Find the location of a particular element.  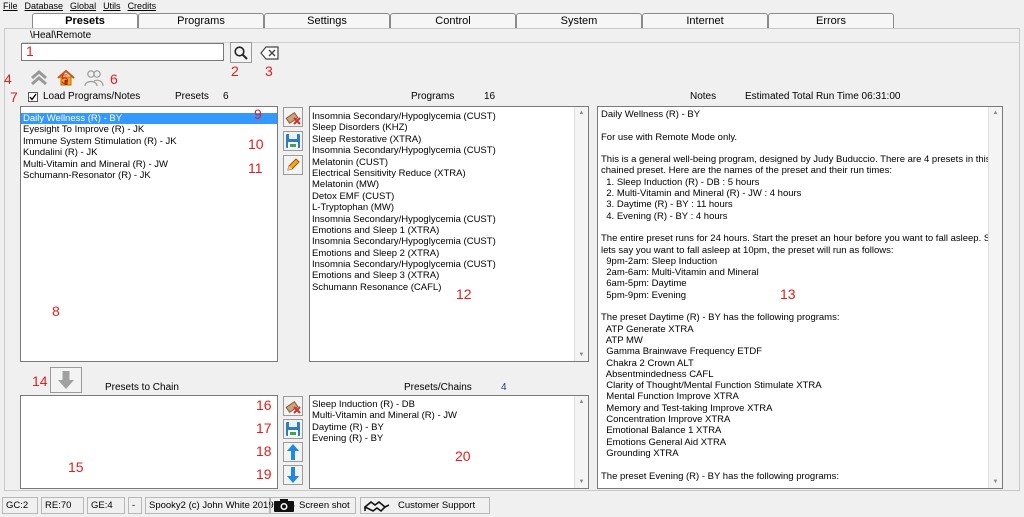

add-to-chain-button is located at coordinates (66, 380).